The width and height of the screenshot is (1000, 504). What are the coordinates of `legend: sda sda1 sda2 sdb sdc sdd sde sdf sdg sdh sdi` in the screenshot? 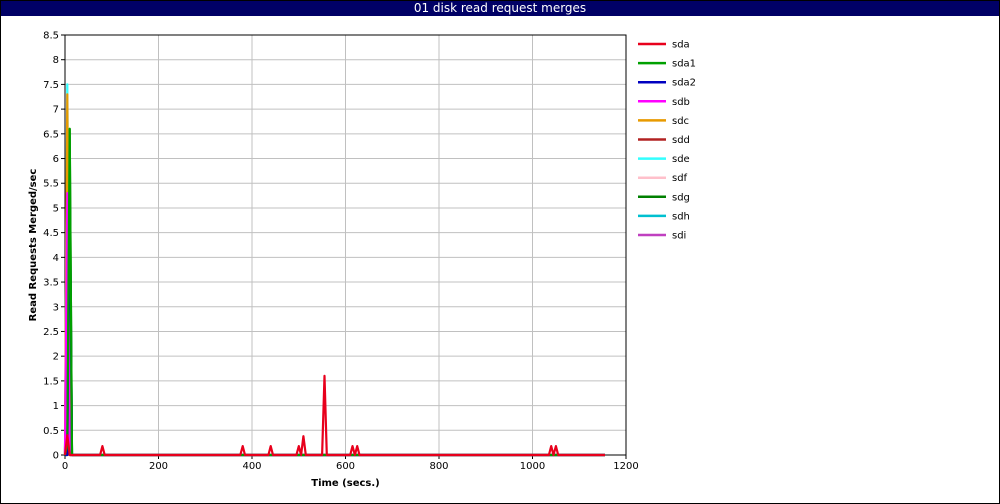 It's located at (667, 141).